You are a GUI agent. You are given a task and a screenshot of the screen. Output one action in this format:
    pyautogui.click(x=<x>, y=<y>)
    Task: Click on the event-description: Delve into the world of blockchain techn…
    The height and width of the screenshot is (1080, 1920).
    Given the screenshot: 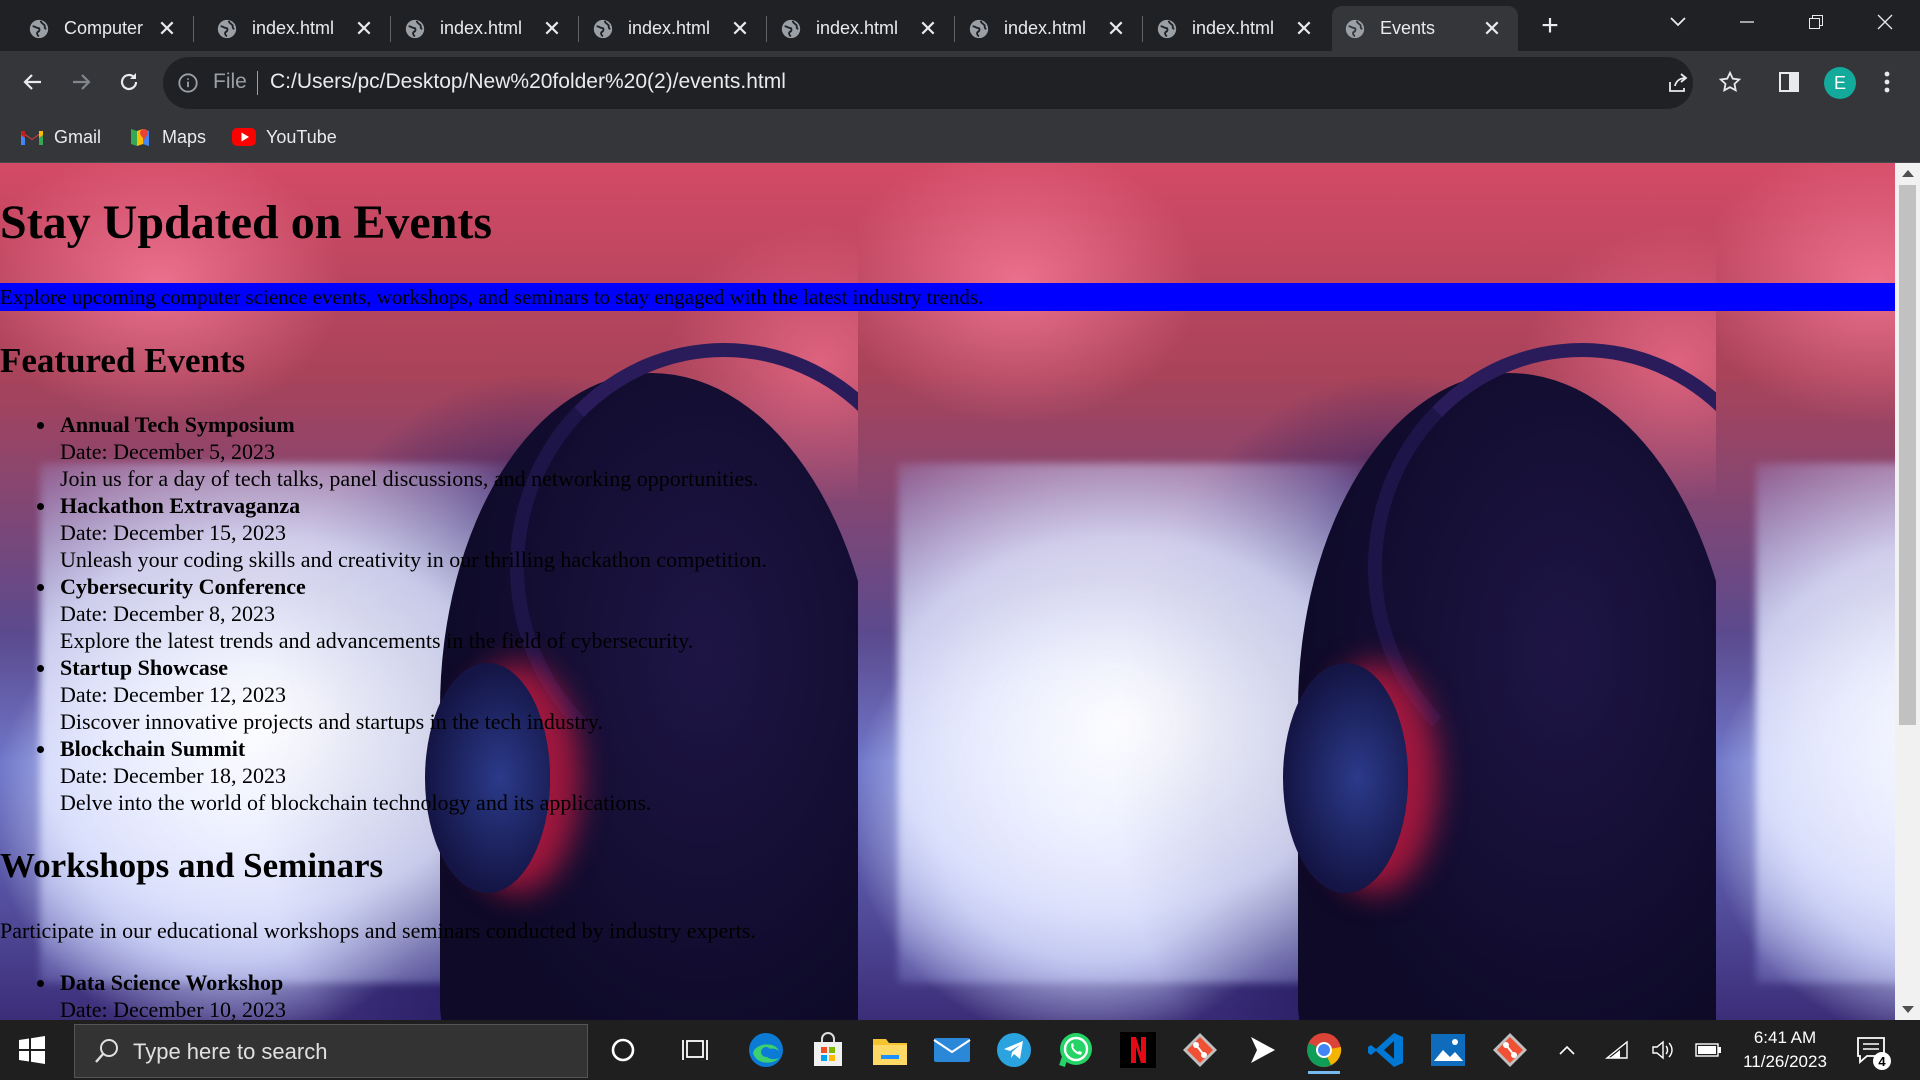 What is the action you would take?
    pyautogui.click(x=356, y=802)
    